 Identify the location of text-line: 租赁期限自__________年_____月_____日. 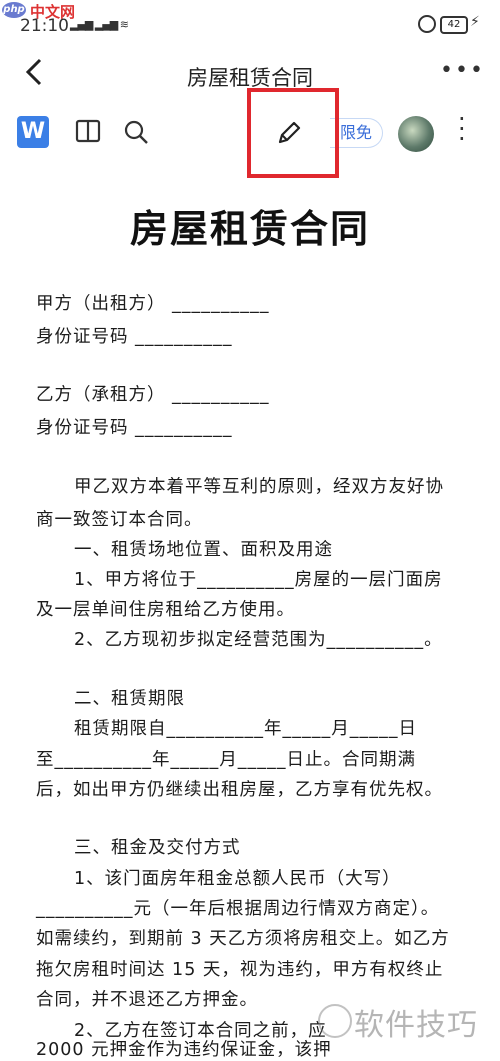
(245, 729).